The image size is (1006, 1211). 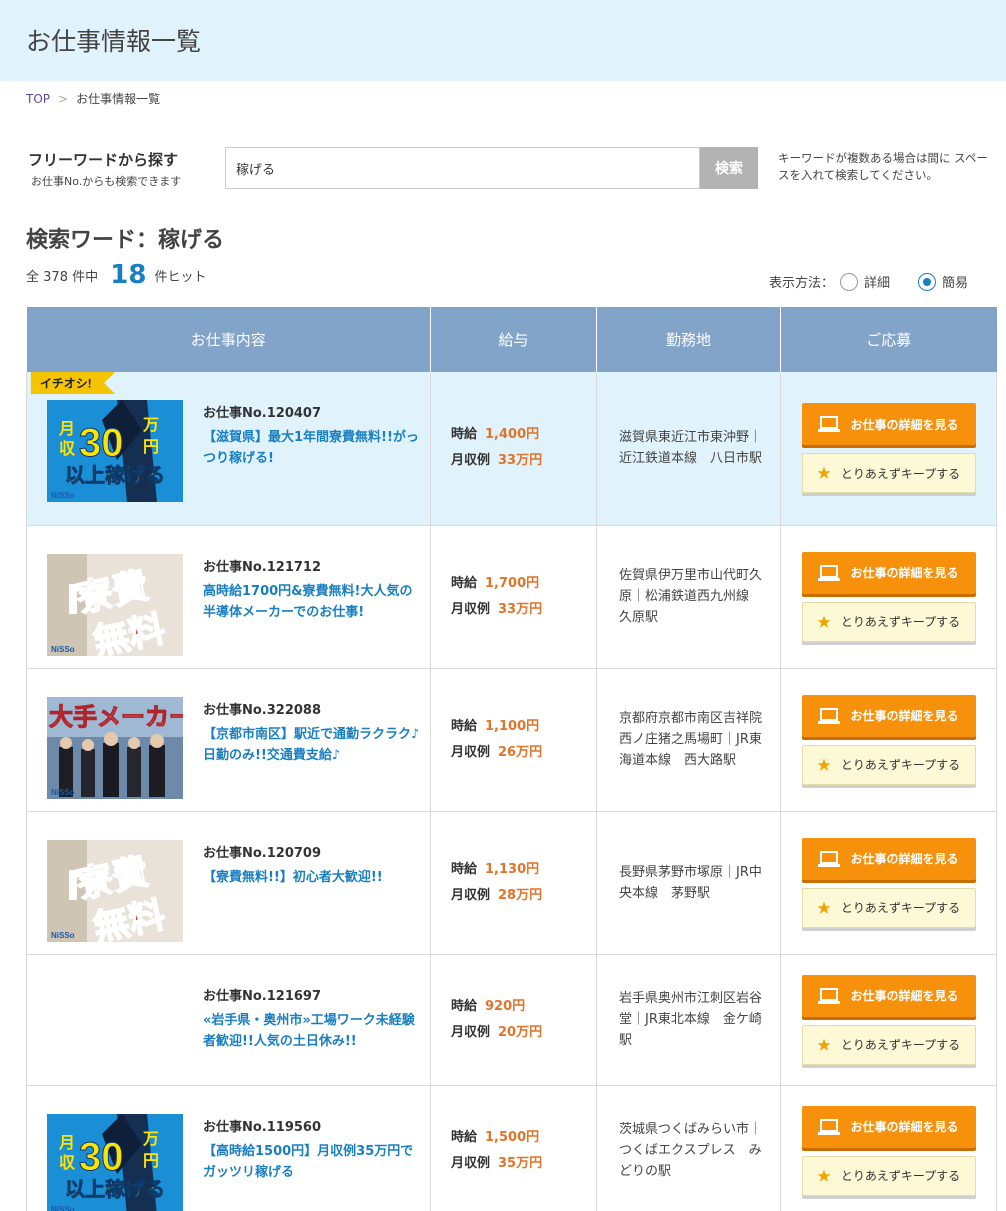 What do you see at coordinates (67, 1163) in the screenshot?
I see `svg-text: 収` at bounding box center [67, 1163].